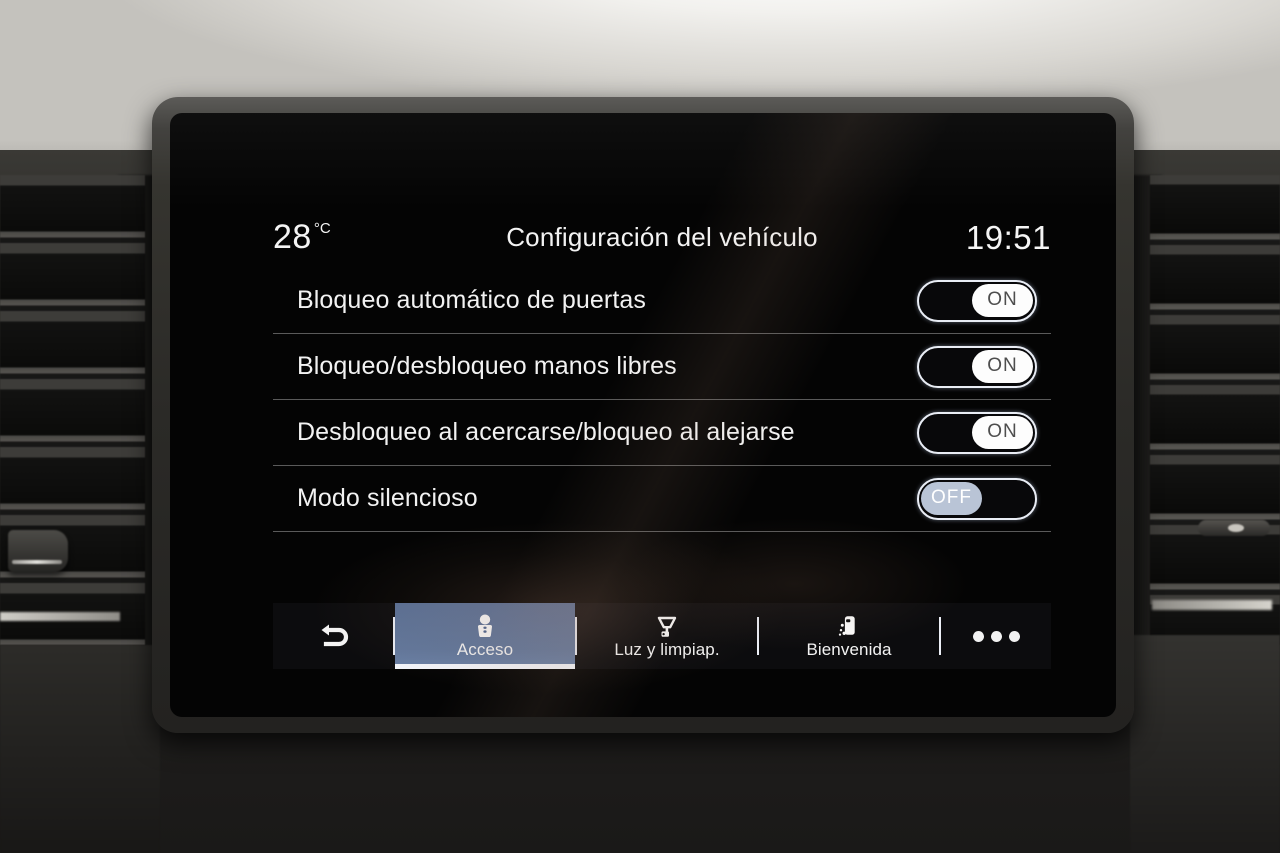 Image resolution: width=1280 pixels, height=853 pixels. I want to click on settings-row-silent-mode: Modo silencioso OFF, so click(662, 499).